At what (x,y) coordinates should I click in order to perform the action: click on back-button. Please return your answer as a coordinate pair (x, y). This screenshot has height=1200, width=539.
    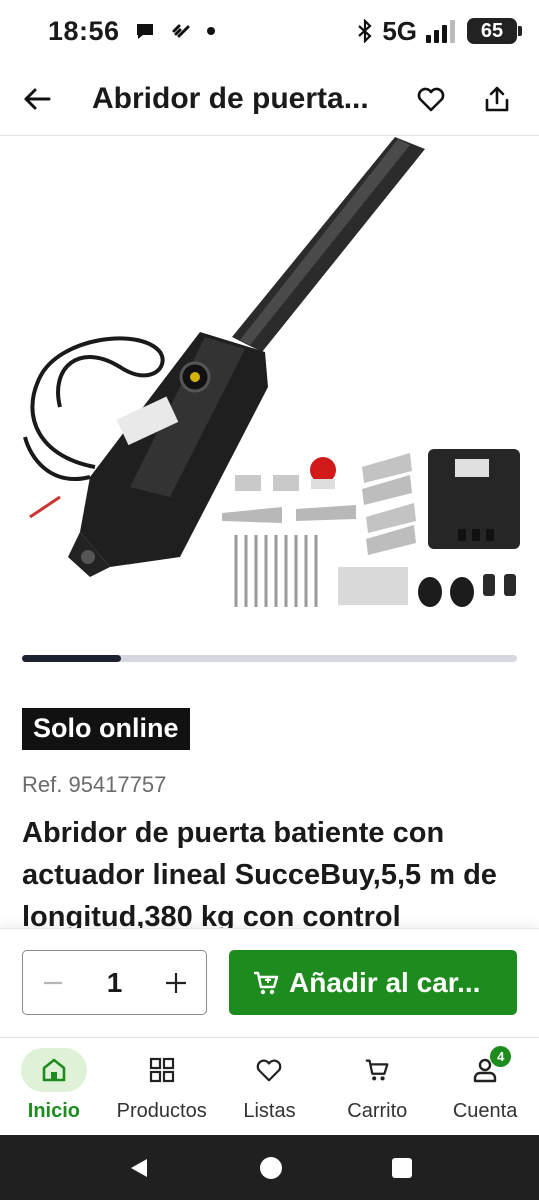
    Looking at the image, I should click on (37, 99).